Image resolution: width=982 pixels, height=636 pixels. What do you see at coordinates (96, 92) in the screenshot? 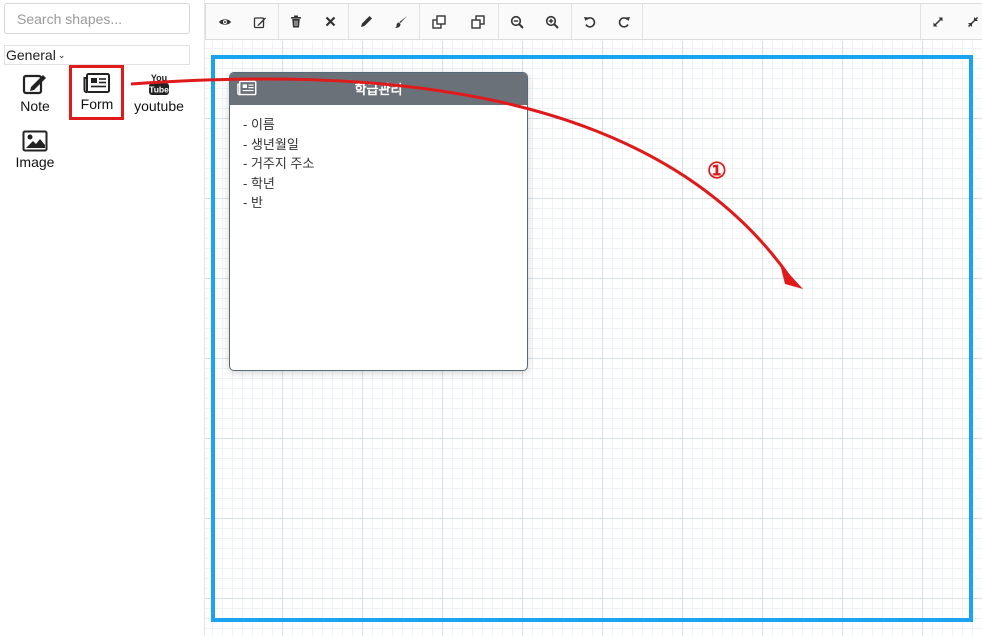
I see `form-highlight-box` at bounding box center [96, 92].